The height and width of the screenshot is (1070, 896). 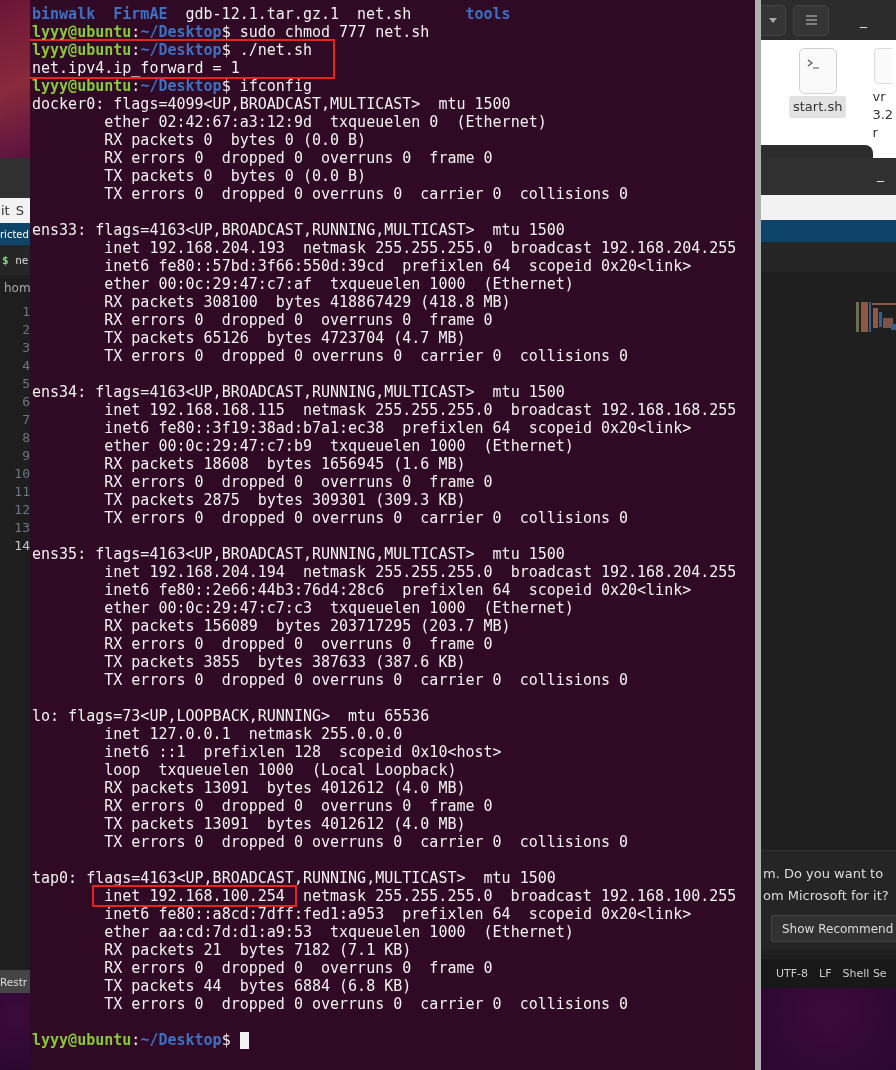 I want to click on dropdown-button, so click(x=773, y=20).